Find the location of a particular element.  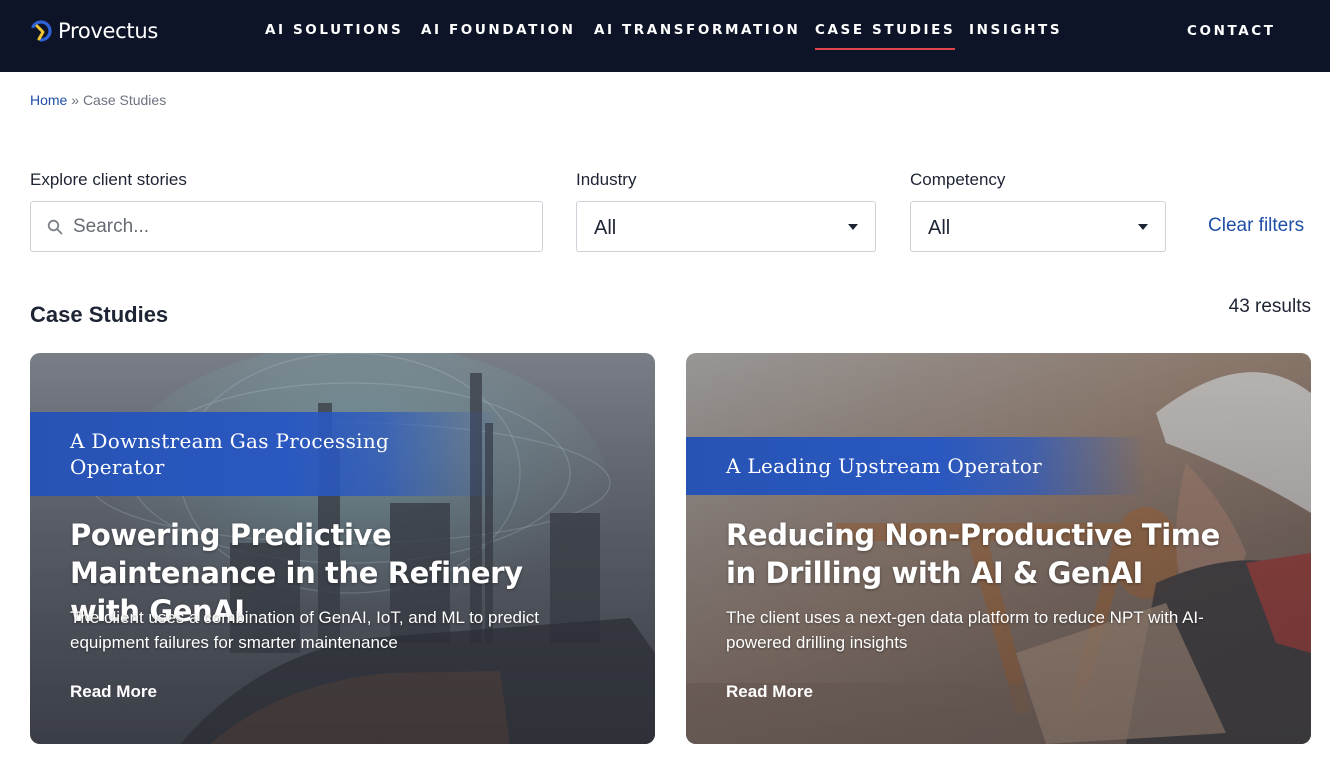

provectus-logo: Provectus is located at coordinates (94, 31).